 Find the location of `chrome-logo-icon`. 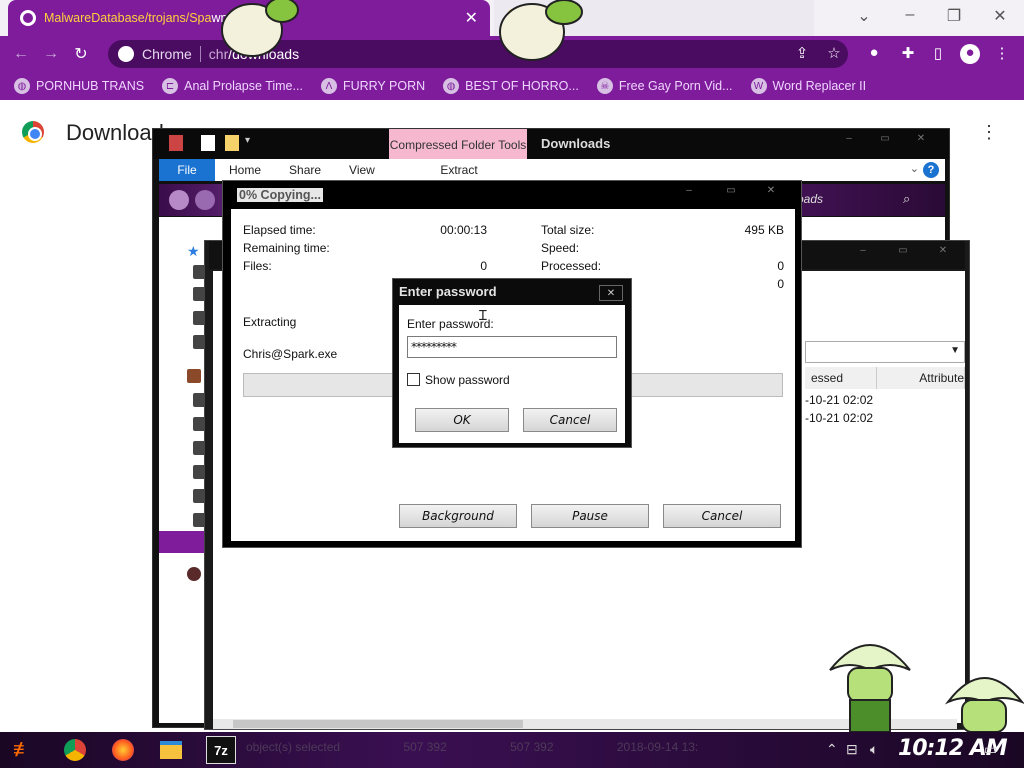

chrome-logo-icon is located at coordinates (33, 132).